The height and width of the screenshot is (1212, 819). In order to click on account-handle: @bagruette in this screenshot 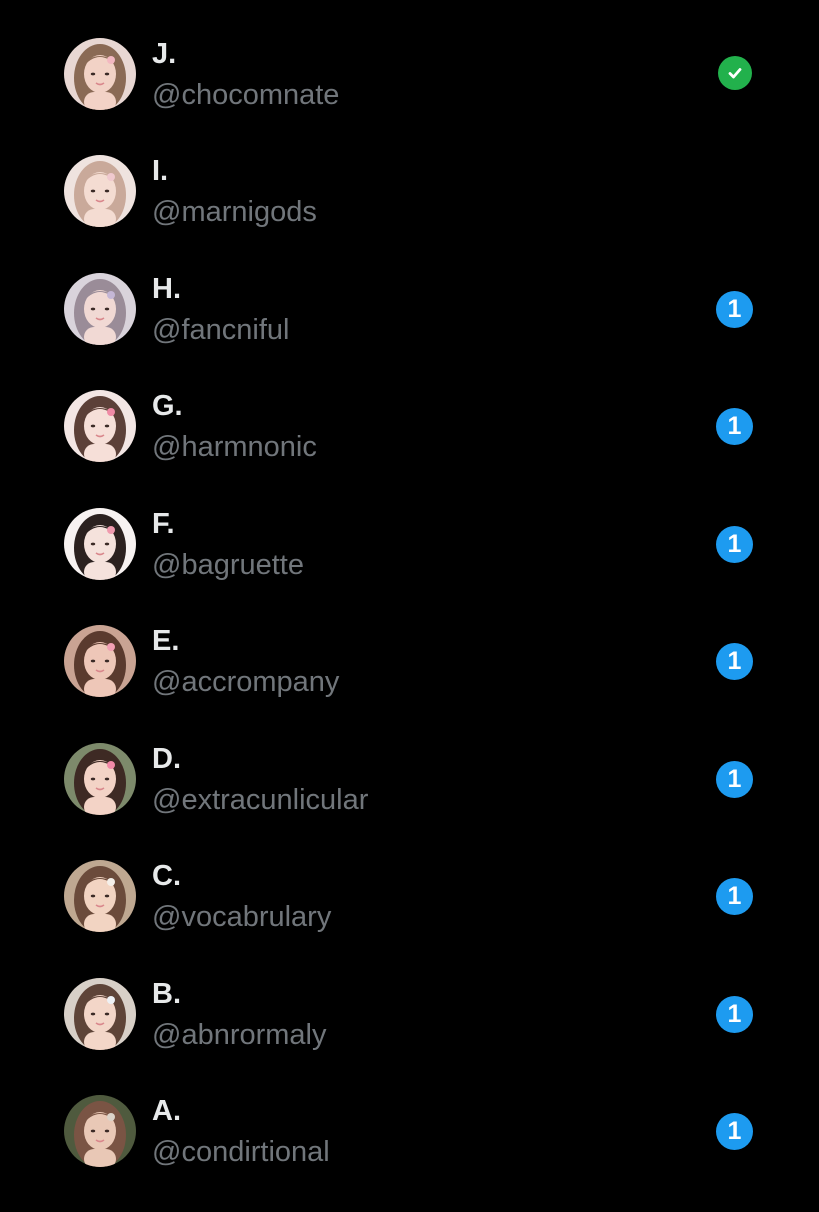, I will do `click(228, 565)`.